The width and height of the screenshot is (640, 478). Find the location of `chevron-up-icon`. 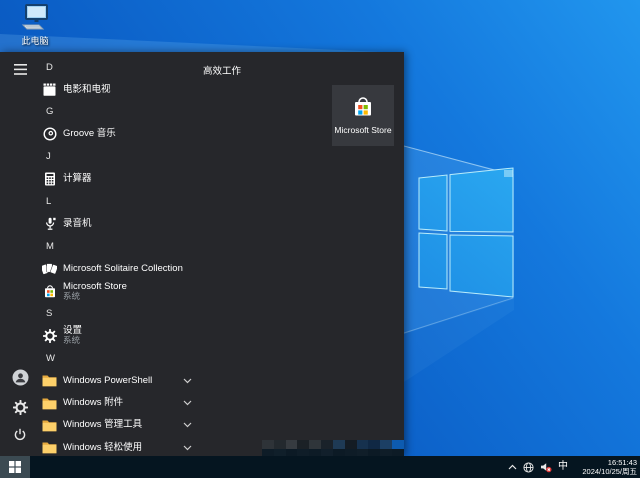

chevron-up-icon is located at coordinates (512, 467).